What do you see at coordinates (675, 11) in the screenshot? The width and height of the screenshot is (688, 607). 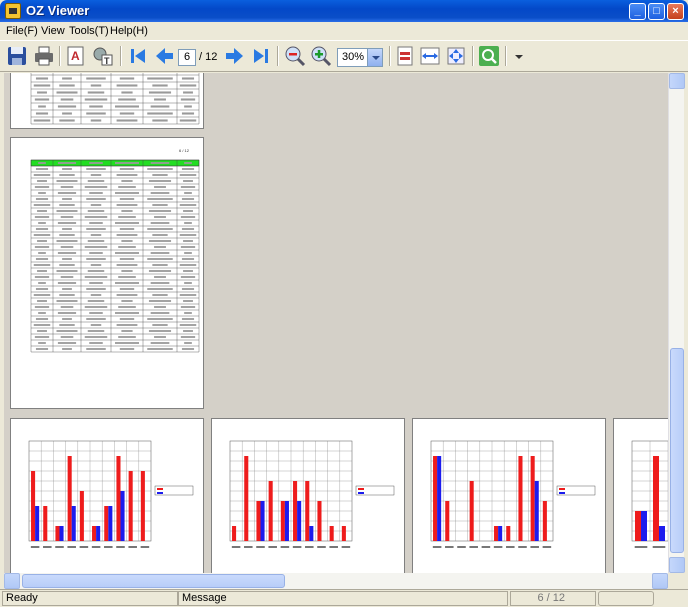 I see `close-button: ×` at bounding box center [675, 11].